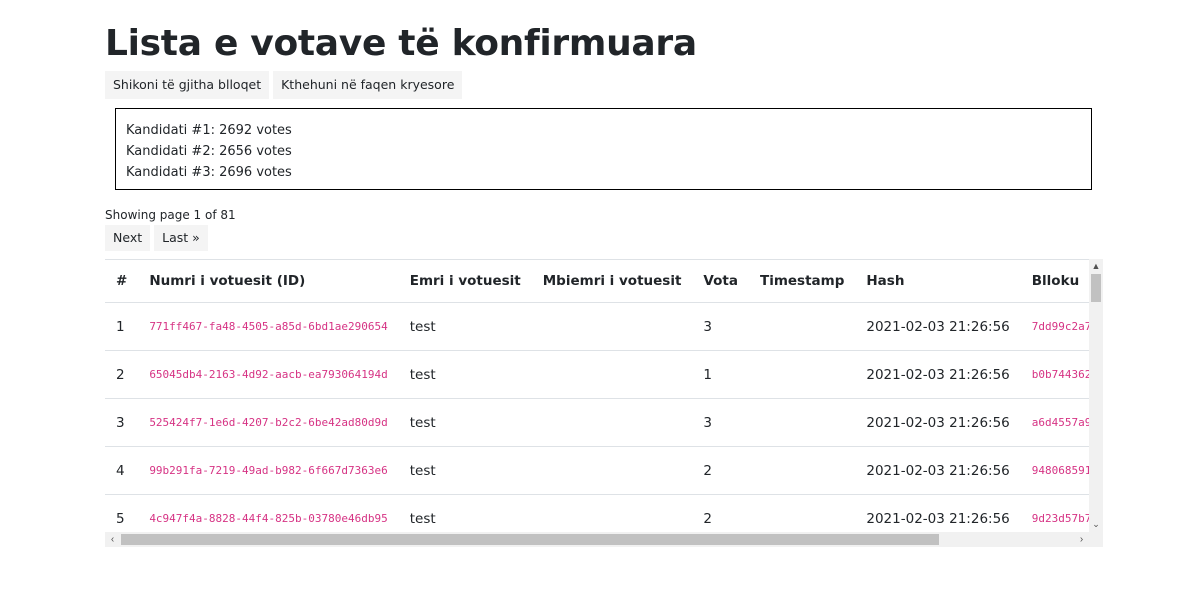 This screenshot has width=1193, height=593. I want to click on next-page-button: Next, so click(128, 238).